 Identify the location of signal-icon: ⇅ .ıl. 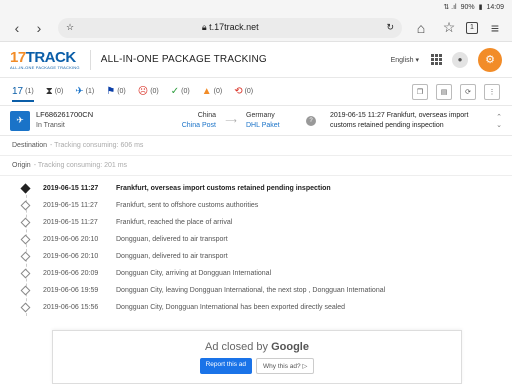
(450, 7).